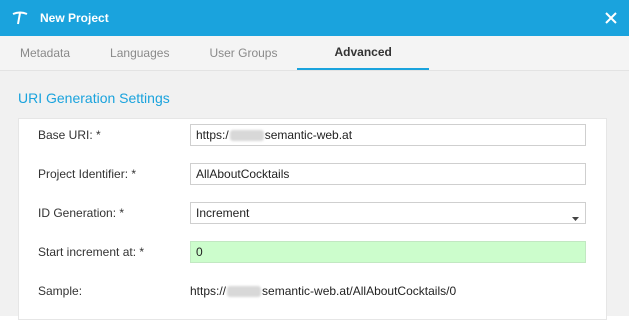 The width and height of the screenshot is (629, 320). I want to click on id-generation-row: ID Generation: * Increment, so click(312, 213).